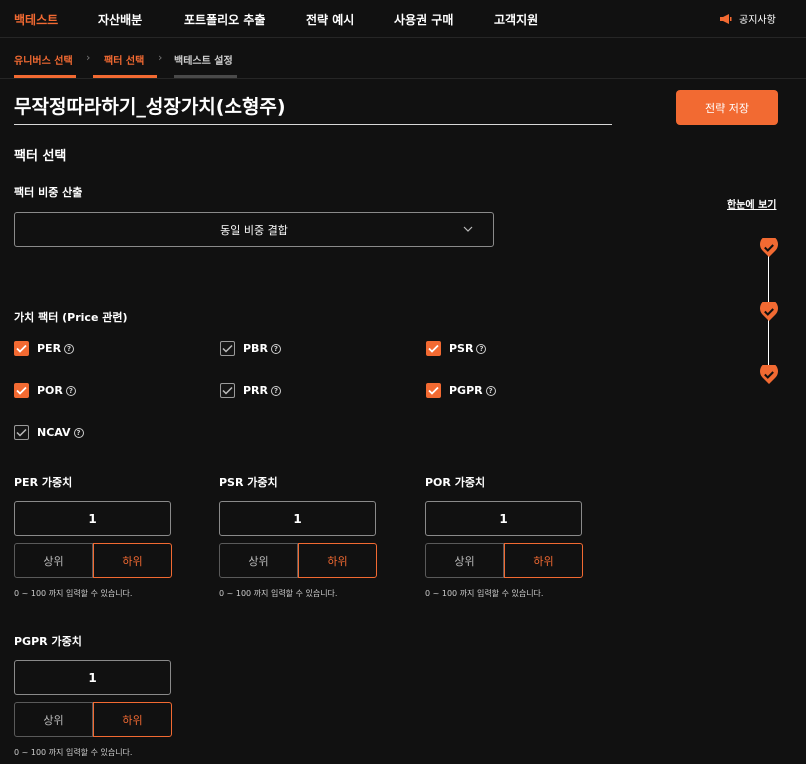 The height and width of the screenshot is (764, 806). Describe the element at coordinates (224, 19) in the screenshot. I see `nav-item-portfolio-extract: 포트폴리오 추출` at that location.